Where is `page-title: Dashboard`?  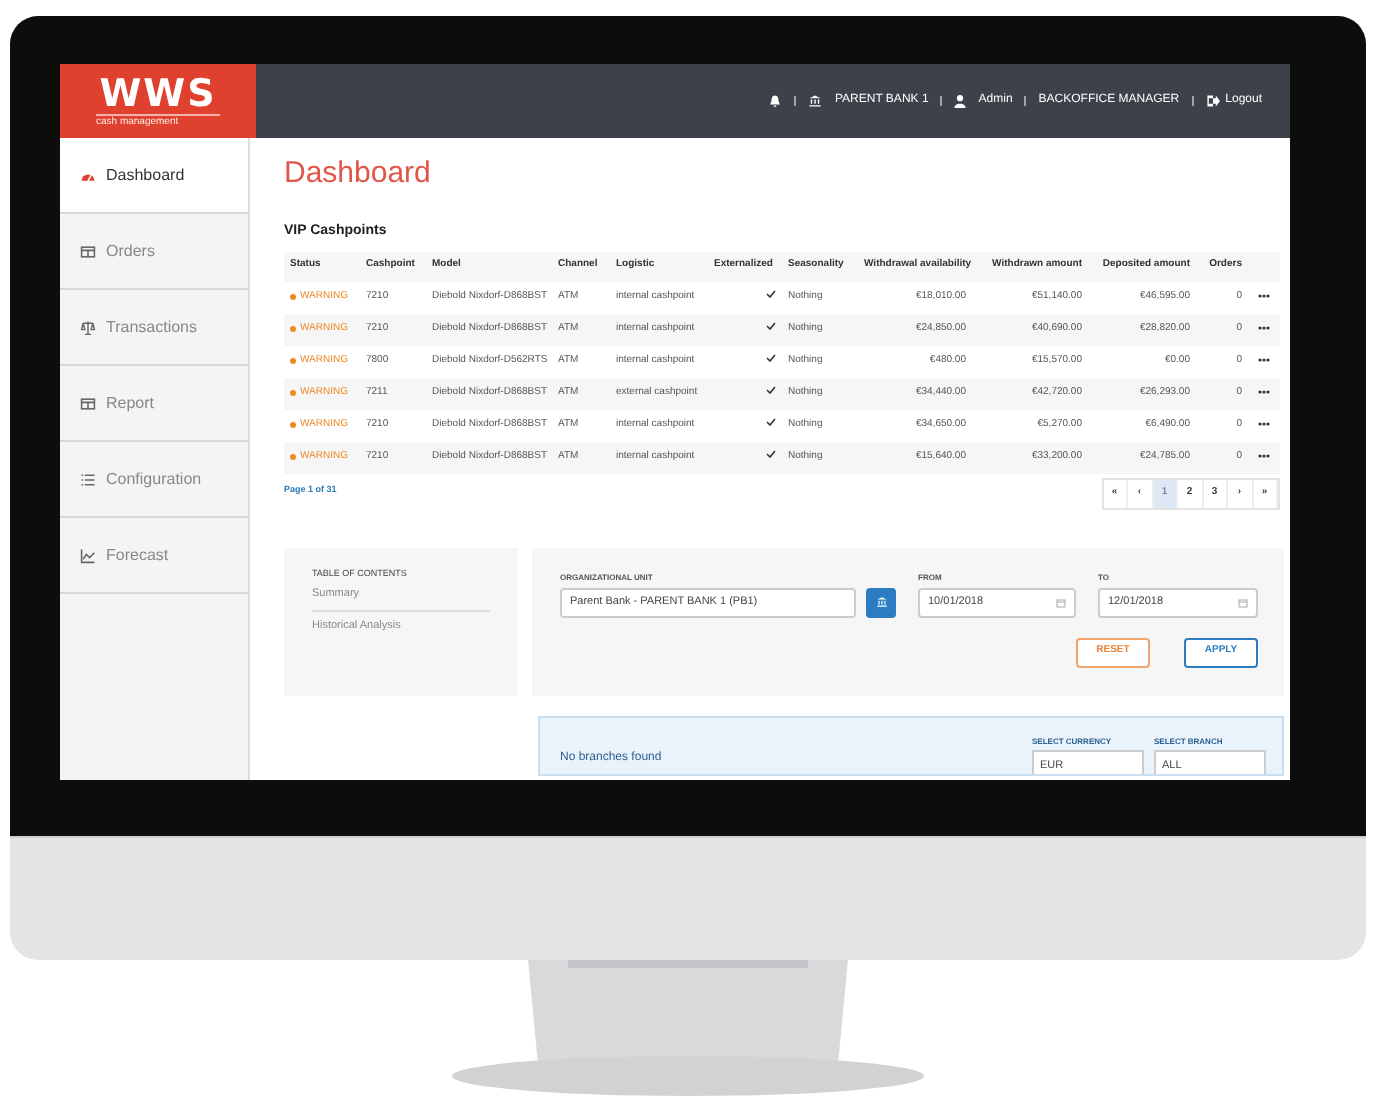 page-title: Dashboard is located at coordinates (358, 174).